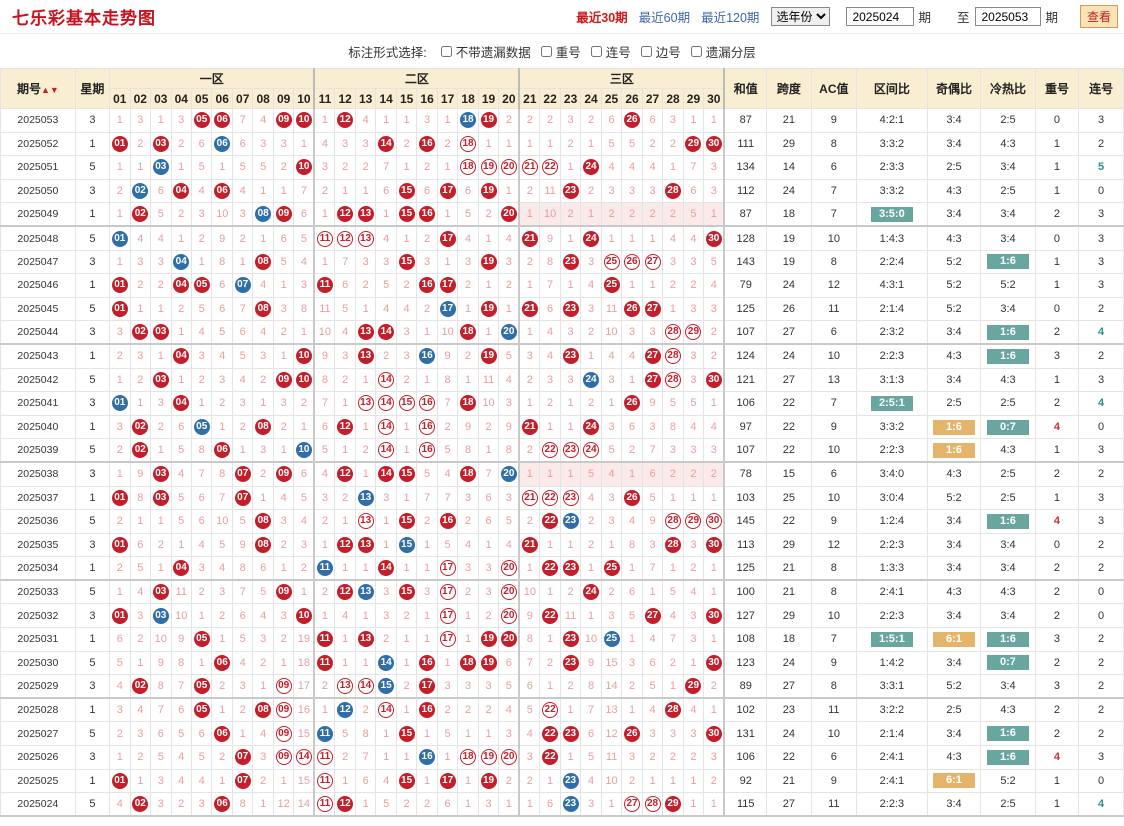  Describe the element at coordinates (1098, 16) in the screenshot. I see `view-button: 查看` at that location.